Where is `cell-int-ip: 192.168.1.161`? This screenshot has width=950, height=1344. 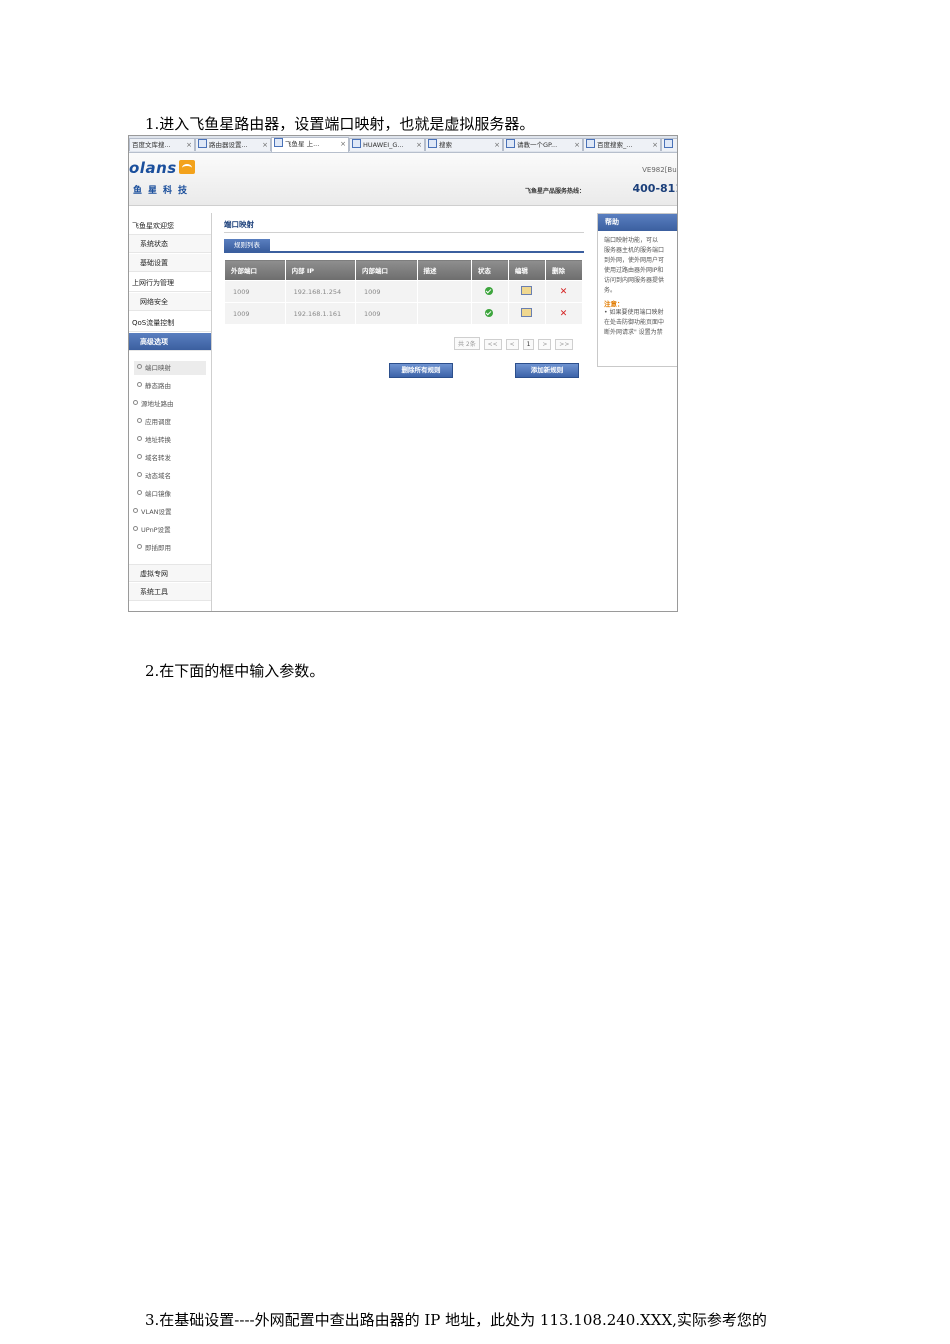
cell-int-ip: 192.168.1.161 is located at coordinates (320, 313).